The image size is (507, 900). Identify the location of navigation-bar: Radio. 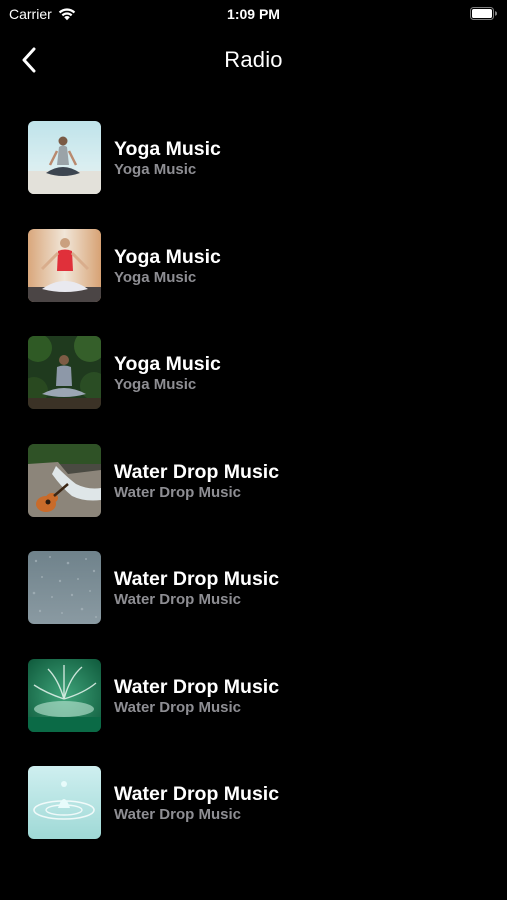
(253, 60).